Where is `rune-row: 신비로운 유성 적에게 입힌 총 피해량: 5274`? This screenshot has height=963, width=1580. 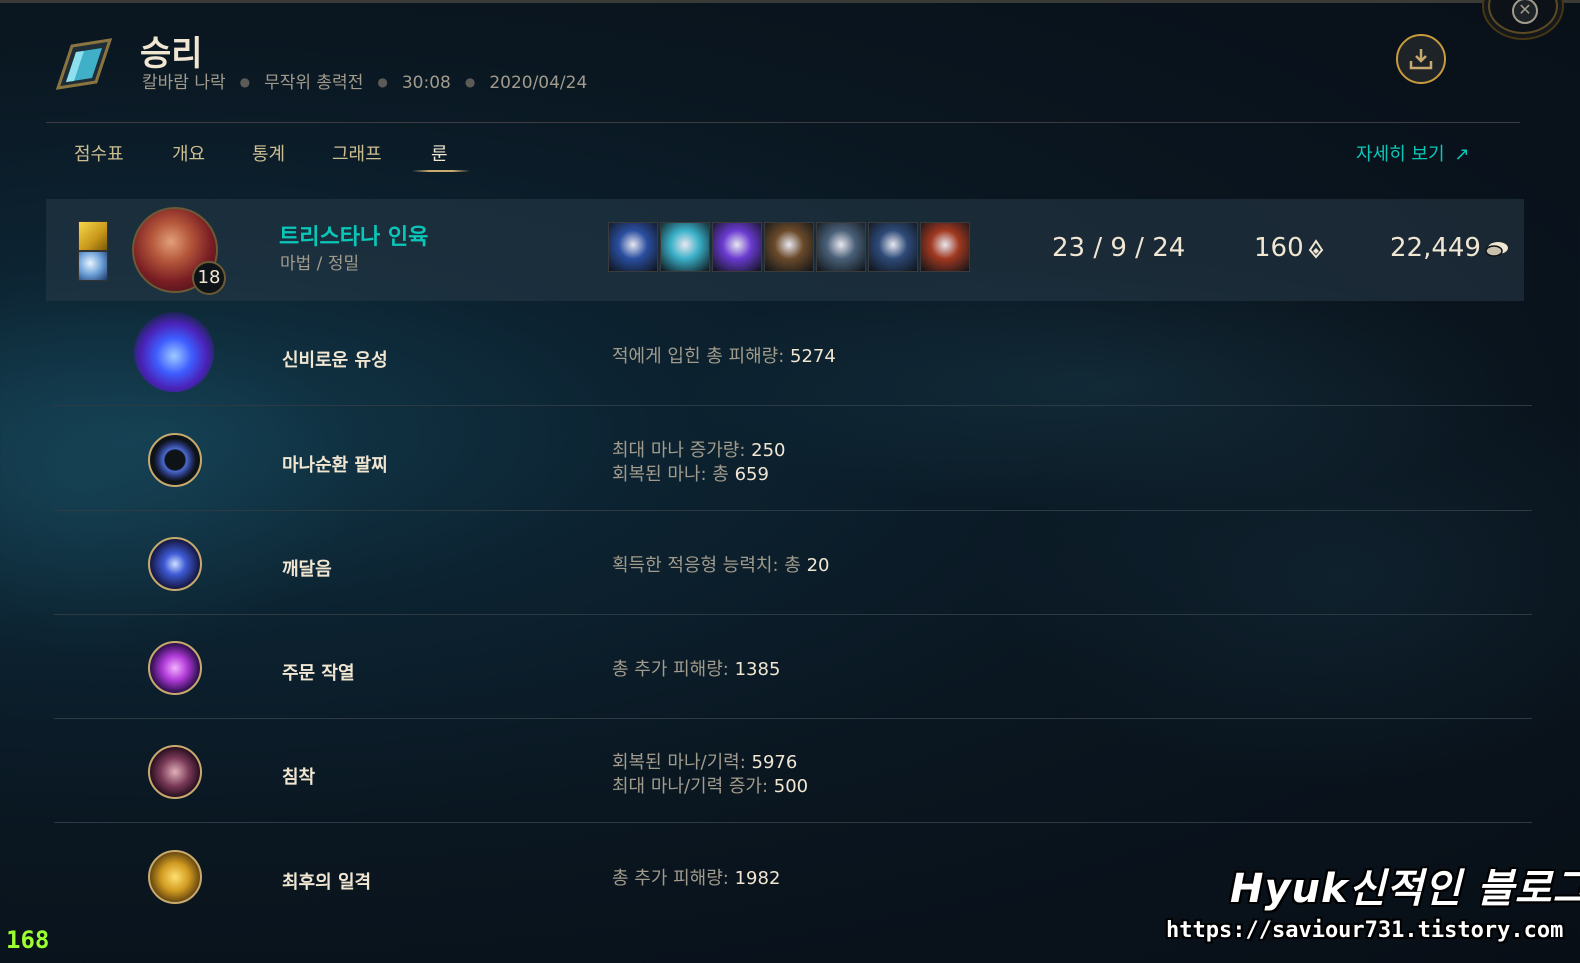
rune-row: 신비로운 유성 적에게 입힌 총 피해량: 5274 is located at coordinates (793, 354).